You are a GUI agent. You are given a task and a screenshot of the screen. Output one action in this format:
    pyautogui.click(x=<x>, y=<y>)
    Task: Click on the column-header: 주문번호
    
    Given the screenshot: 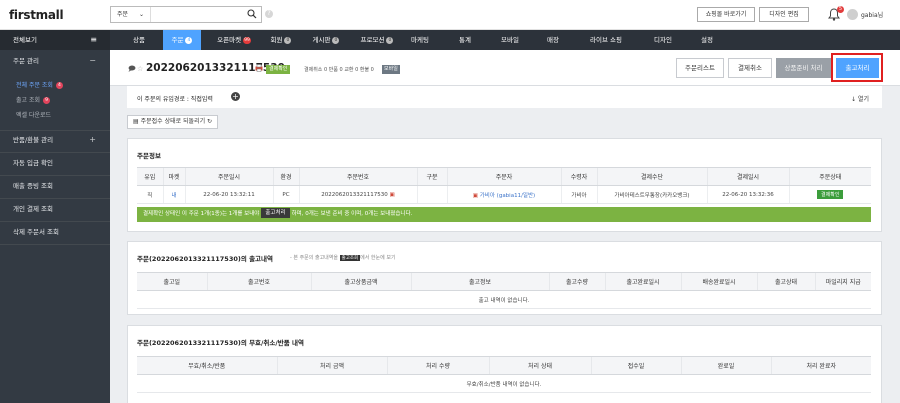 What is the action you would take?
    pyautogui.click(x=357, y=176)
    